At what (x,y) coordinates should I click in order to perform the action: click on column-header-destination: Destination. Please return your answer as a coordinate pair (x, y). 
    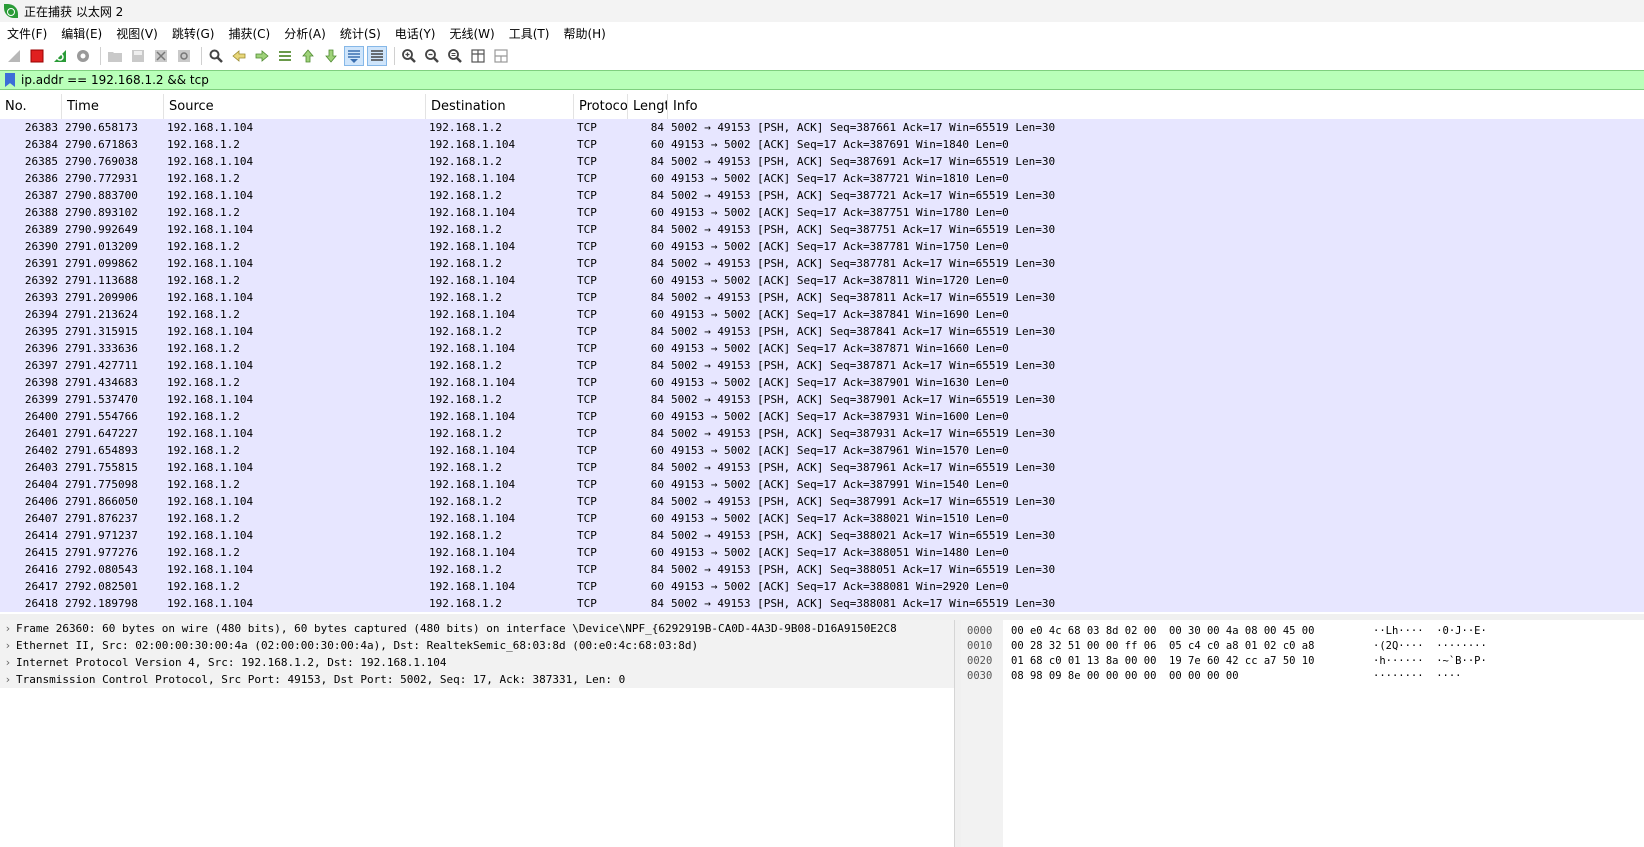
    Looking at the image, I should click on (500, 106).